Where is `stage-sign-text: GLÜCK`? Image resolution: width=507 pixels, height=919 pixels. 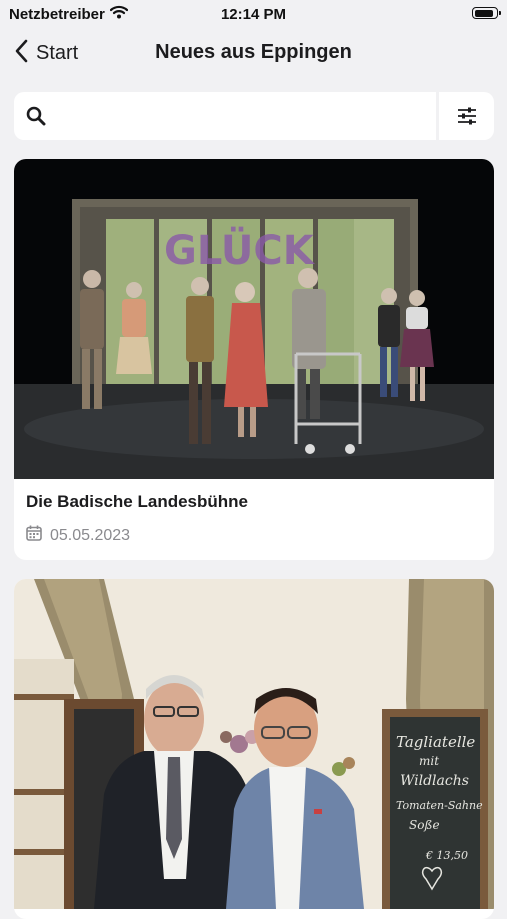 stage-sign-text: GLÜCK is located at coordinates (240, 250).